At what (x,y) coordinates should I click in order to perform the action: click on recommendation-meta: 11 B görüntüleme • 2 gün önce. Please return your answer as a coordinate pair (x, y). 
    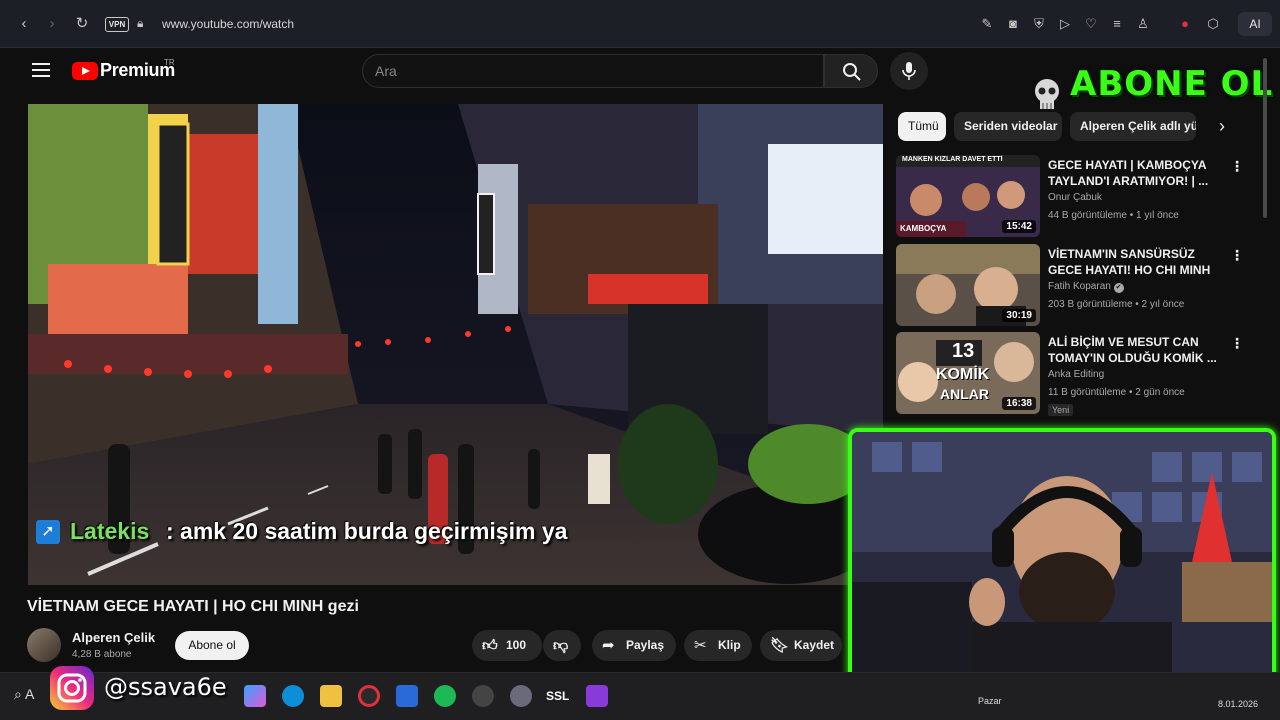
    Looking at the image, I should click on (1116, 392).